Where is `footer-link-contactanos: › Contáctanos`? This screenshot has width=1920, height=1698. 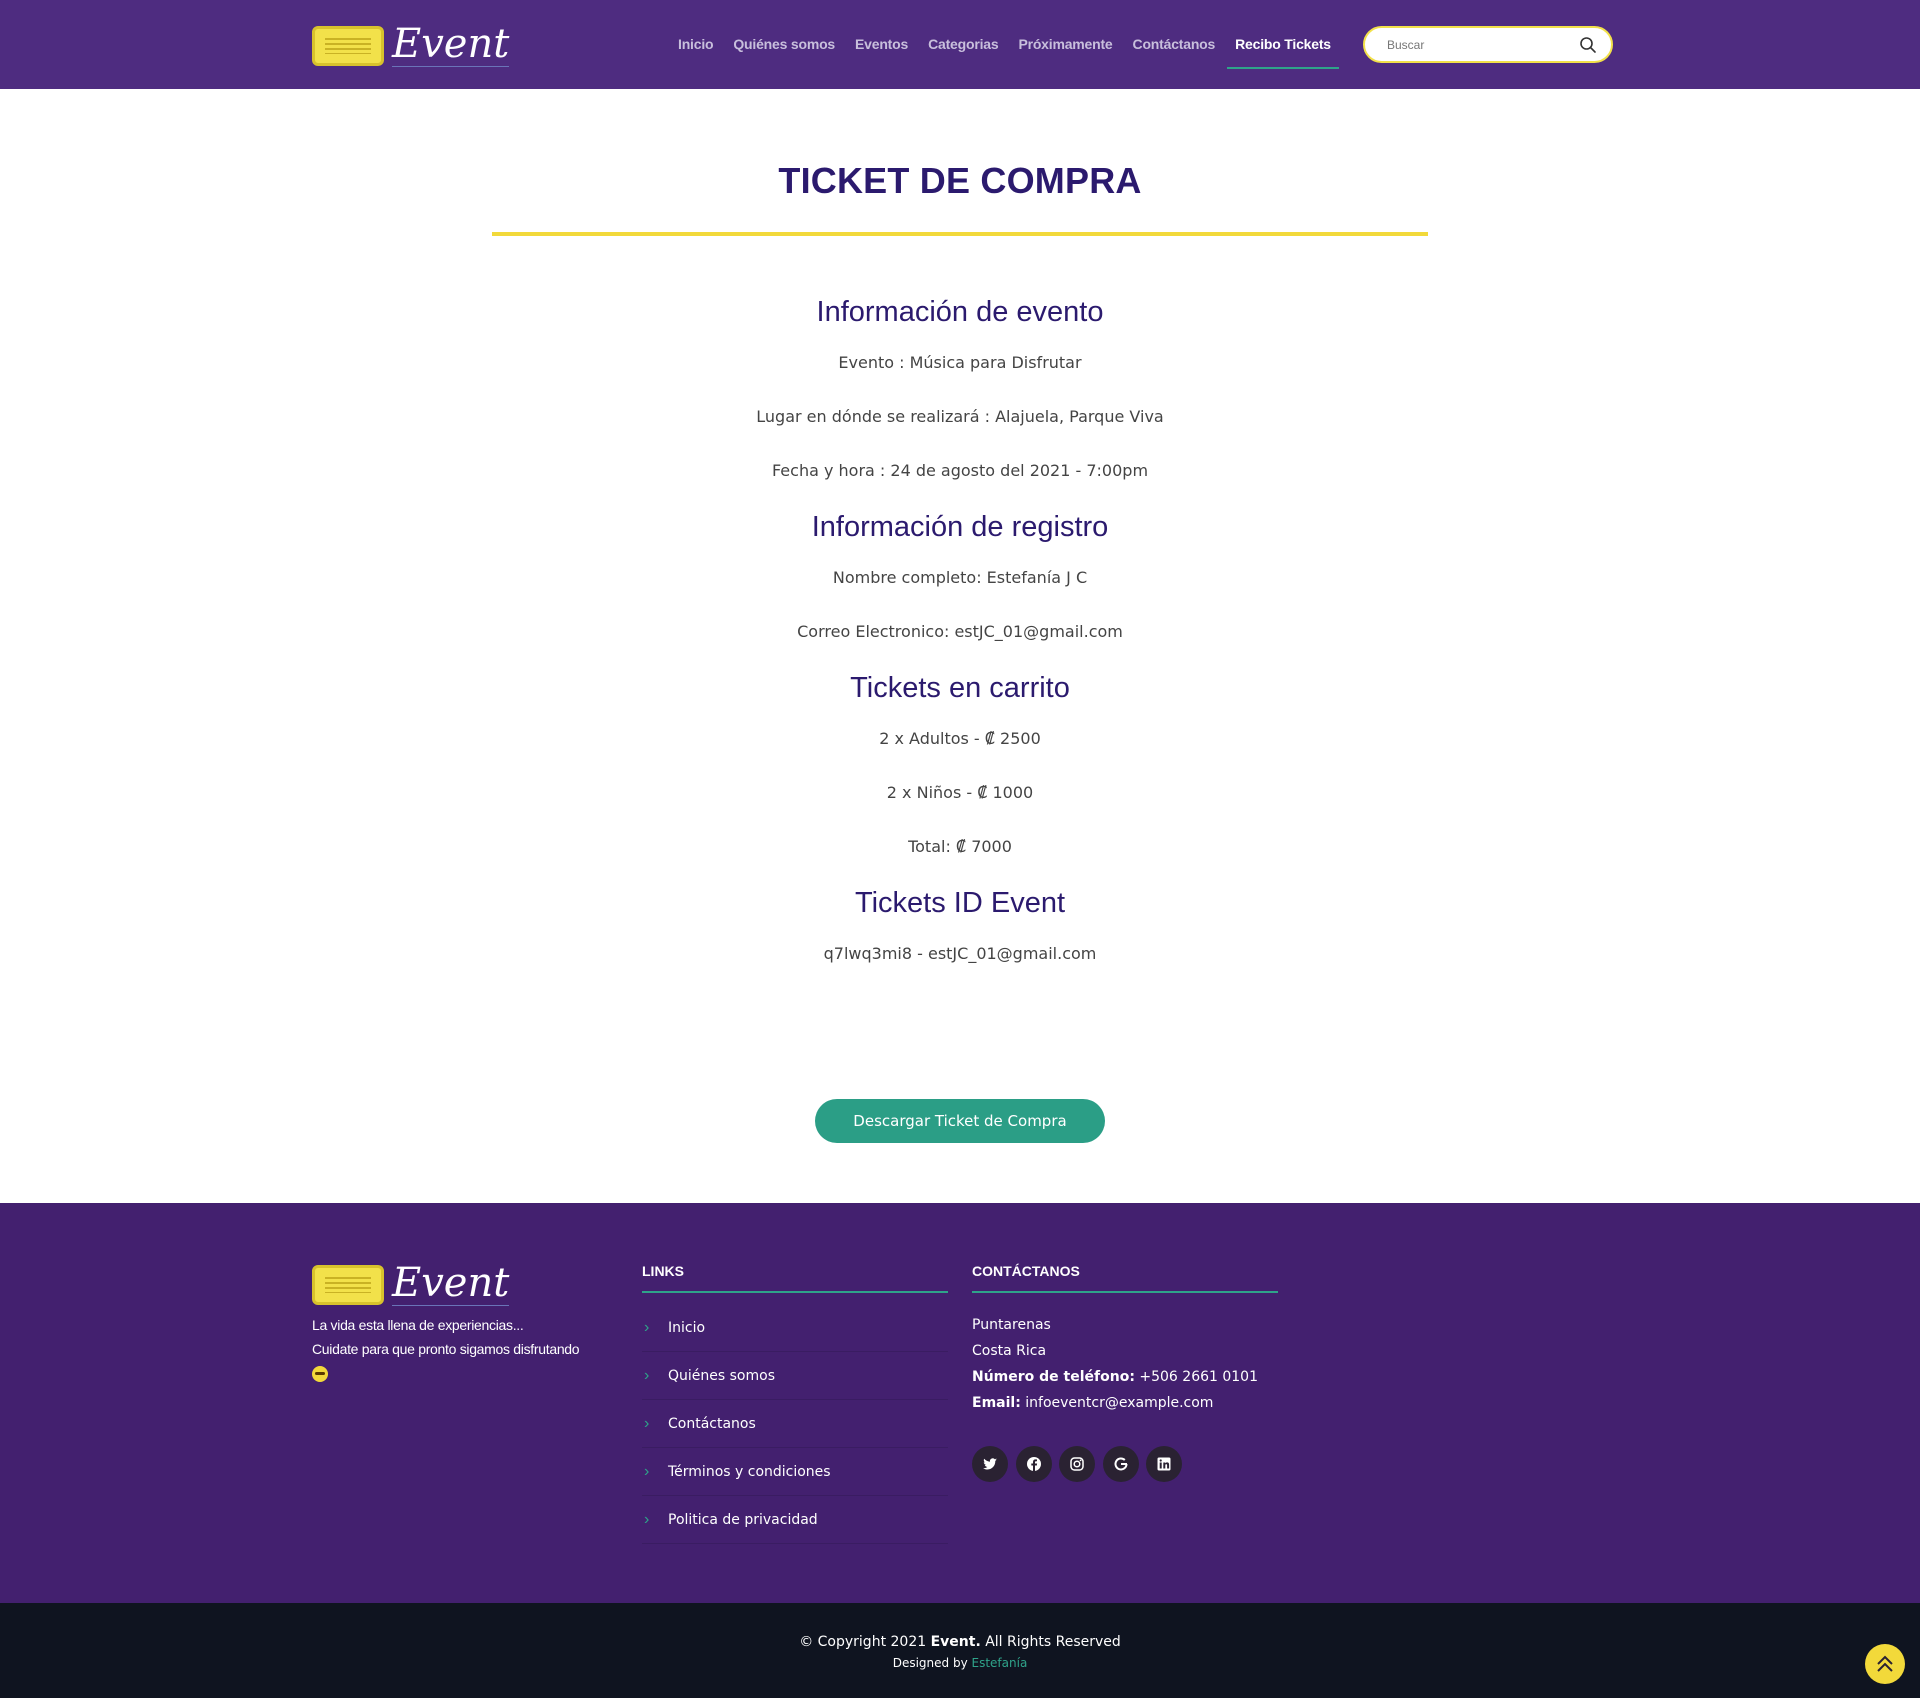
footer-link-contactanos: › Contáctanos is located at coordinates (795, 1424).